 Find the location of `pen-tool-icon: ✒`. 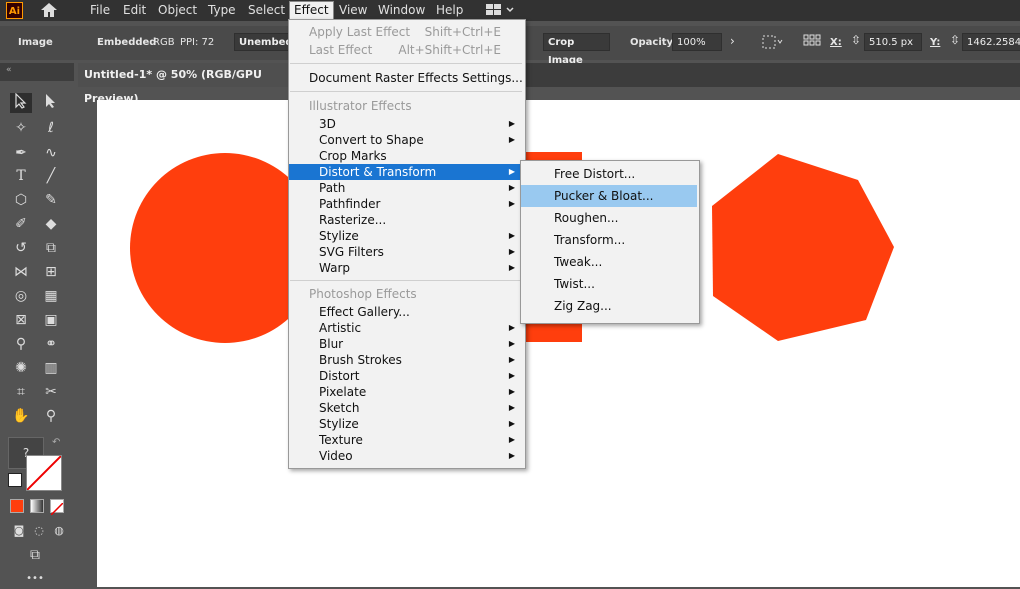

pen-tool-icon: ✒ is located at coordinates (21, 153).